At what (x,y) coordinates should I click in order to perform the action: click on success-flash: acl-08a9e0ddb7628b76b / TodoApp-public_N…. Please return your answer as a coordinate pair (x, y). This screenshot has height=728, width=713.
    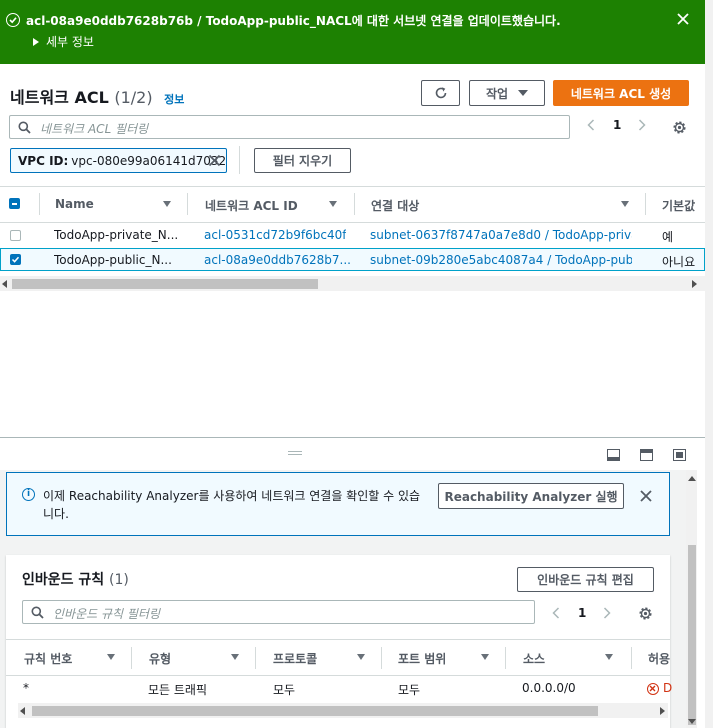
    Looking at the image, I should click on (352, 32).